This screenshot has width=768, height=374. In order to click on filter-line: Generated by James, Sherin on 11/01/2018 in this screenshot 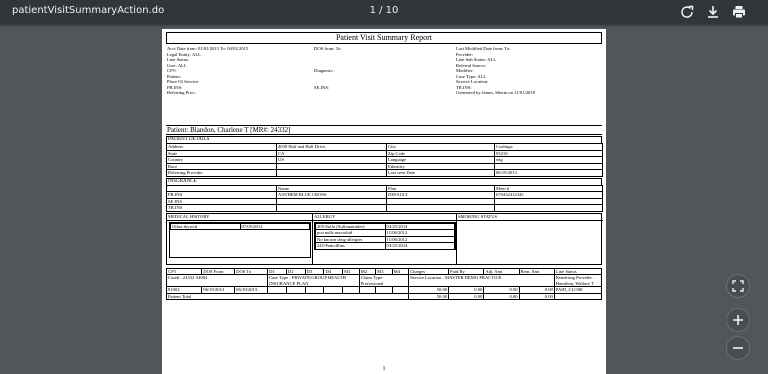, I will do `click(495, 92)`.